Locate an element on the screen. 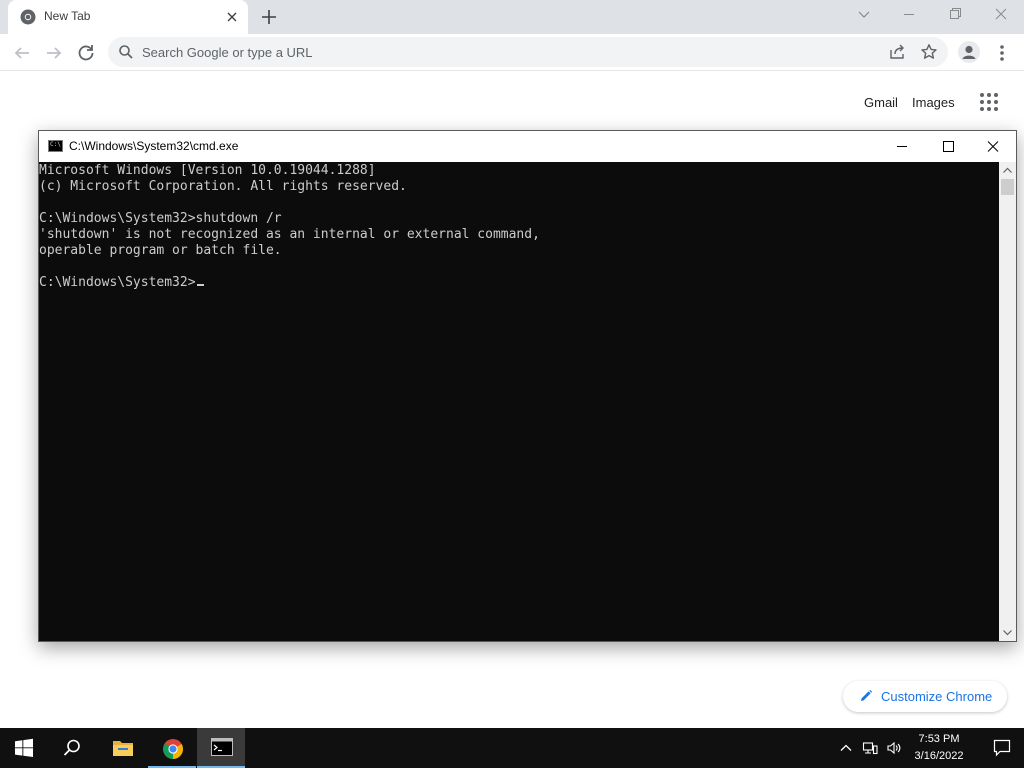 Image resolution: width=1024 pixels, height=768 pixels. volume-icon is located at coordinates (894, 748).